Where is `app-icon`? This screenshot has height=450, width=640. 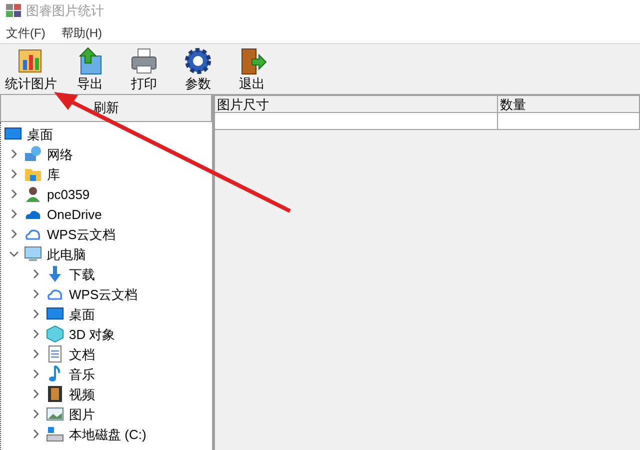
app-icon is located at coordinates (14, 11).